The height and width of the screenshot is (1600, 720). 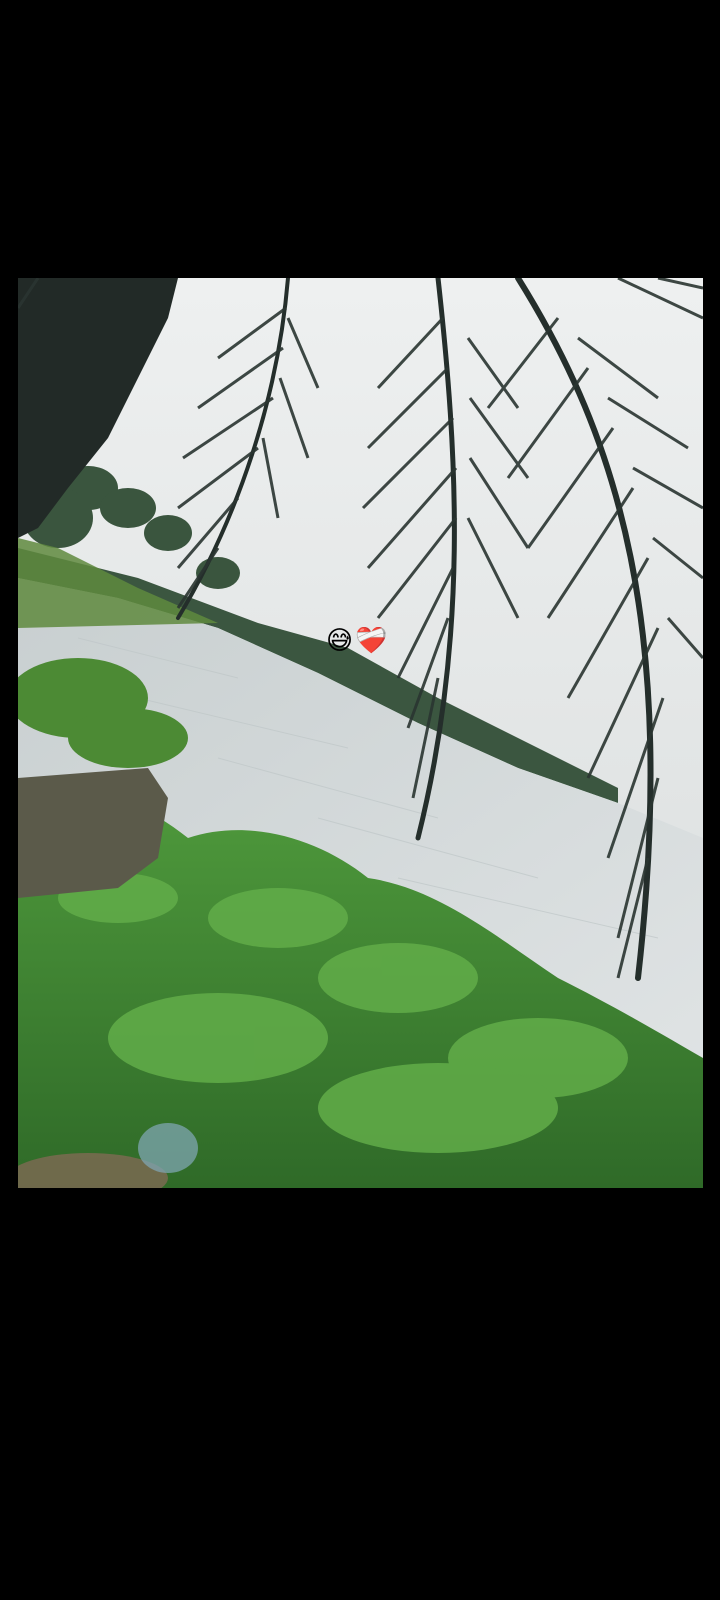 What do you see at coordinates (371, 641) in the screenshot?
I see `mending-heart-emoji: ❤️‍🩹` at bounding box center [371, 641].